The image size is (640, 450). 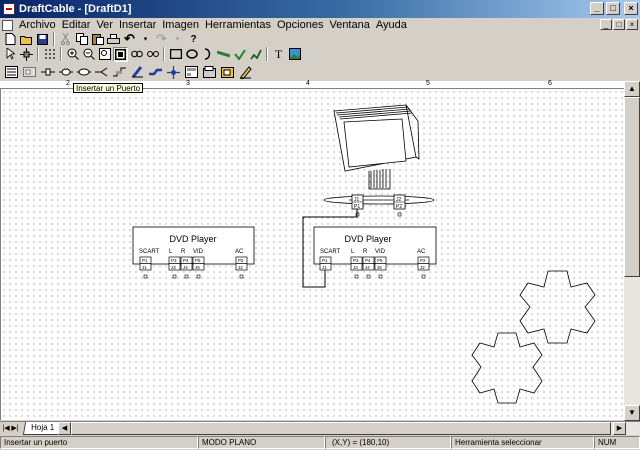 I want to click on menu-ver: Ver, so click(x=104, y=25).